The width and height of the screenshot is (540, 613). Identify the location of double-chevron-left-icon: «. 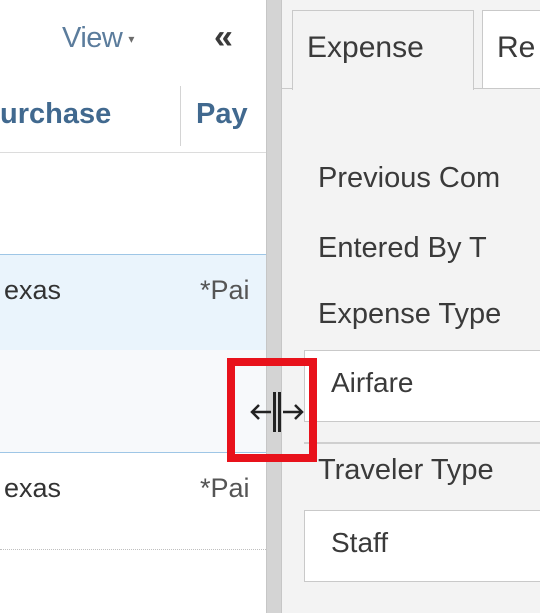
(223, 37).